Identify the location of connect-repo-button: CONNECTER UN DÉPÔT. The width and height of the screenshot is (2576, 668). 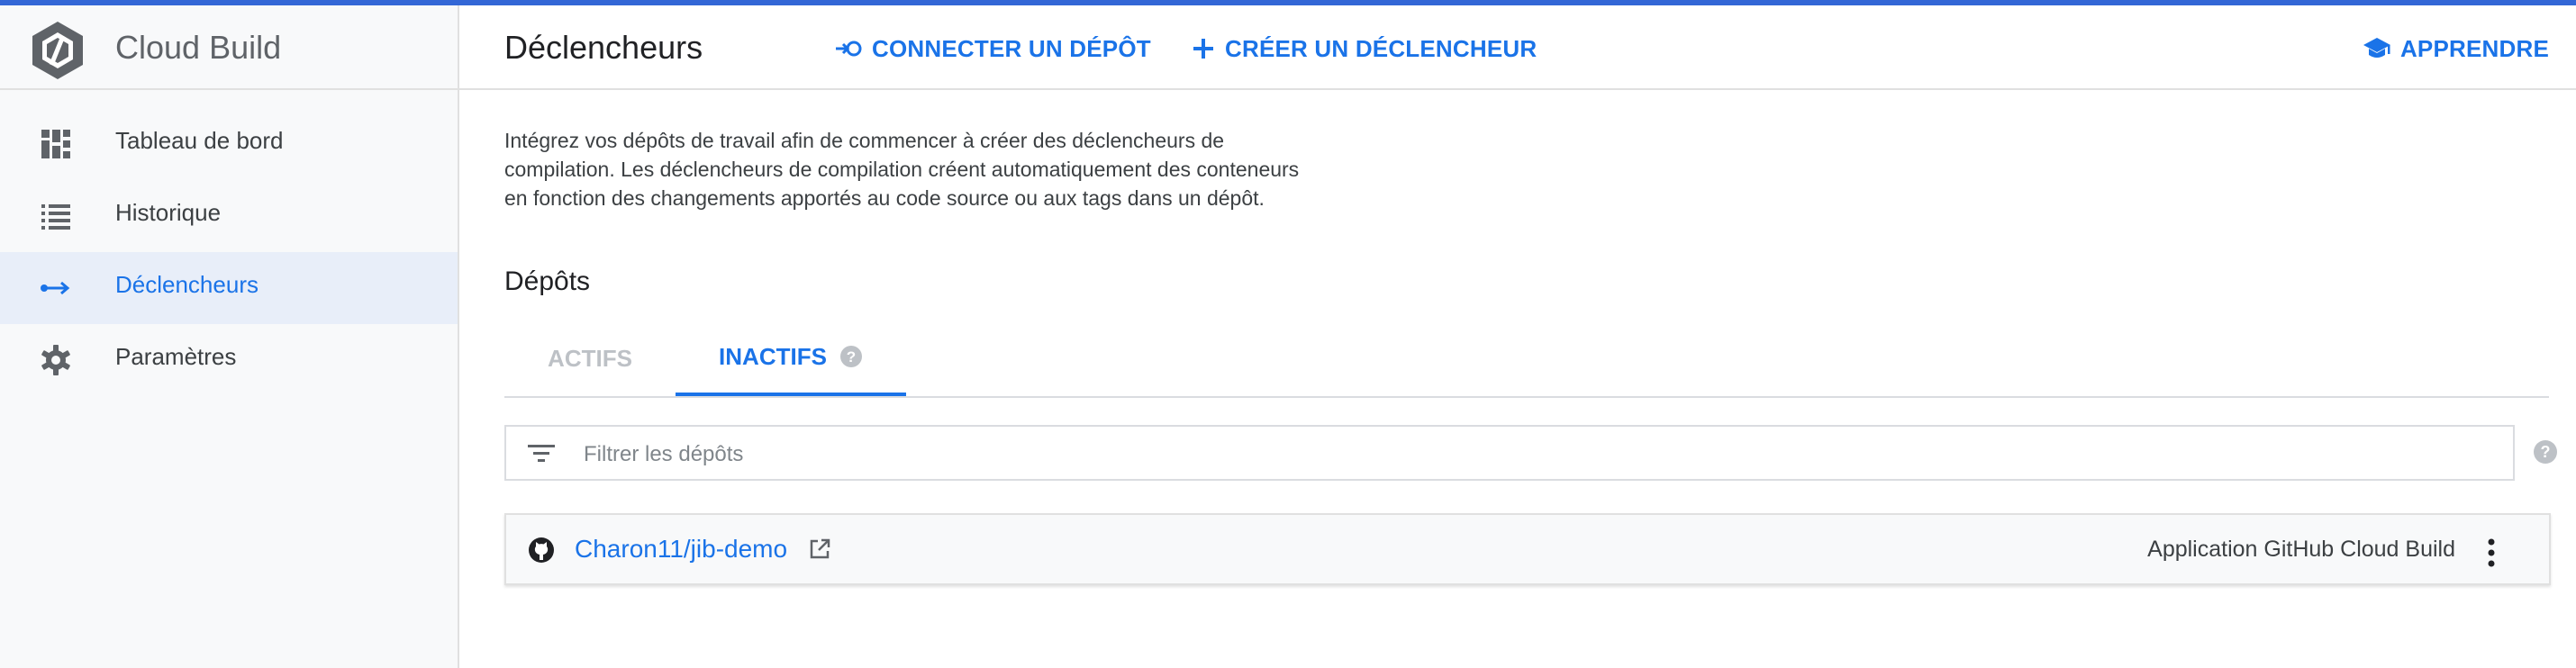
(992, 49).